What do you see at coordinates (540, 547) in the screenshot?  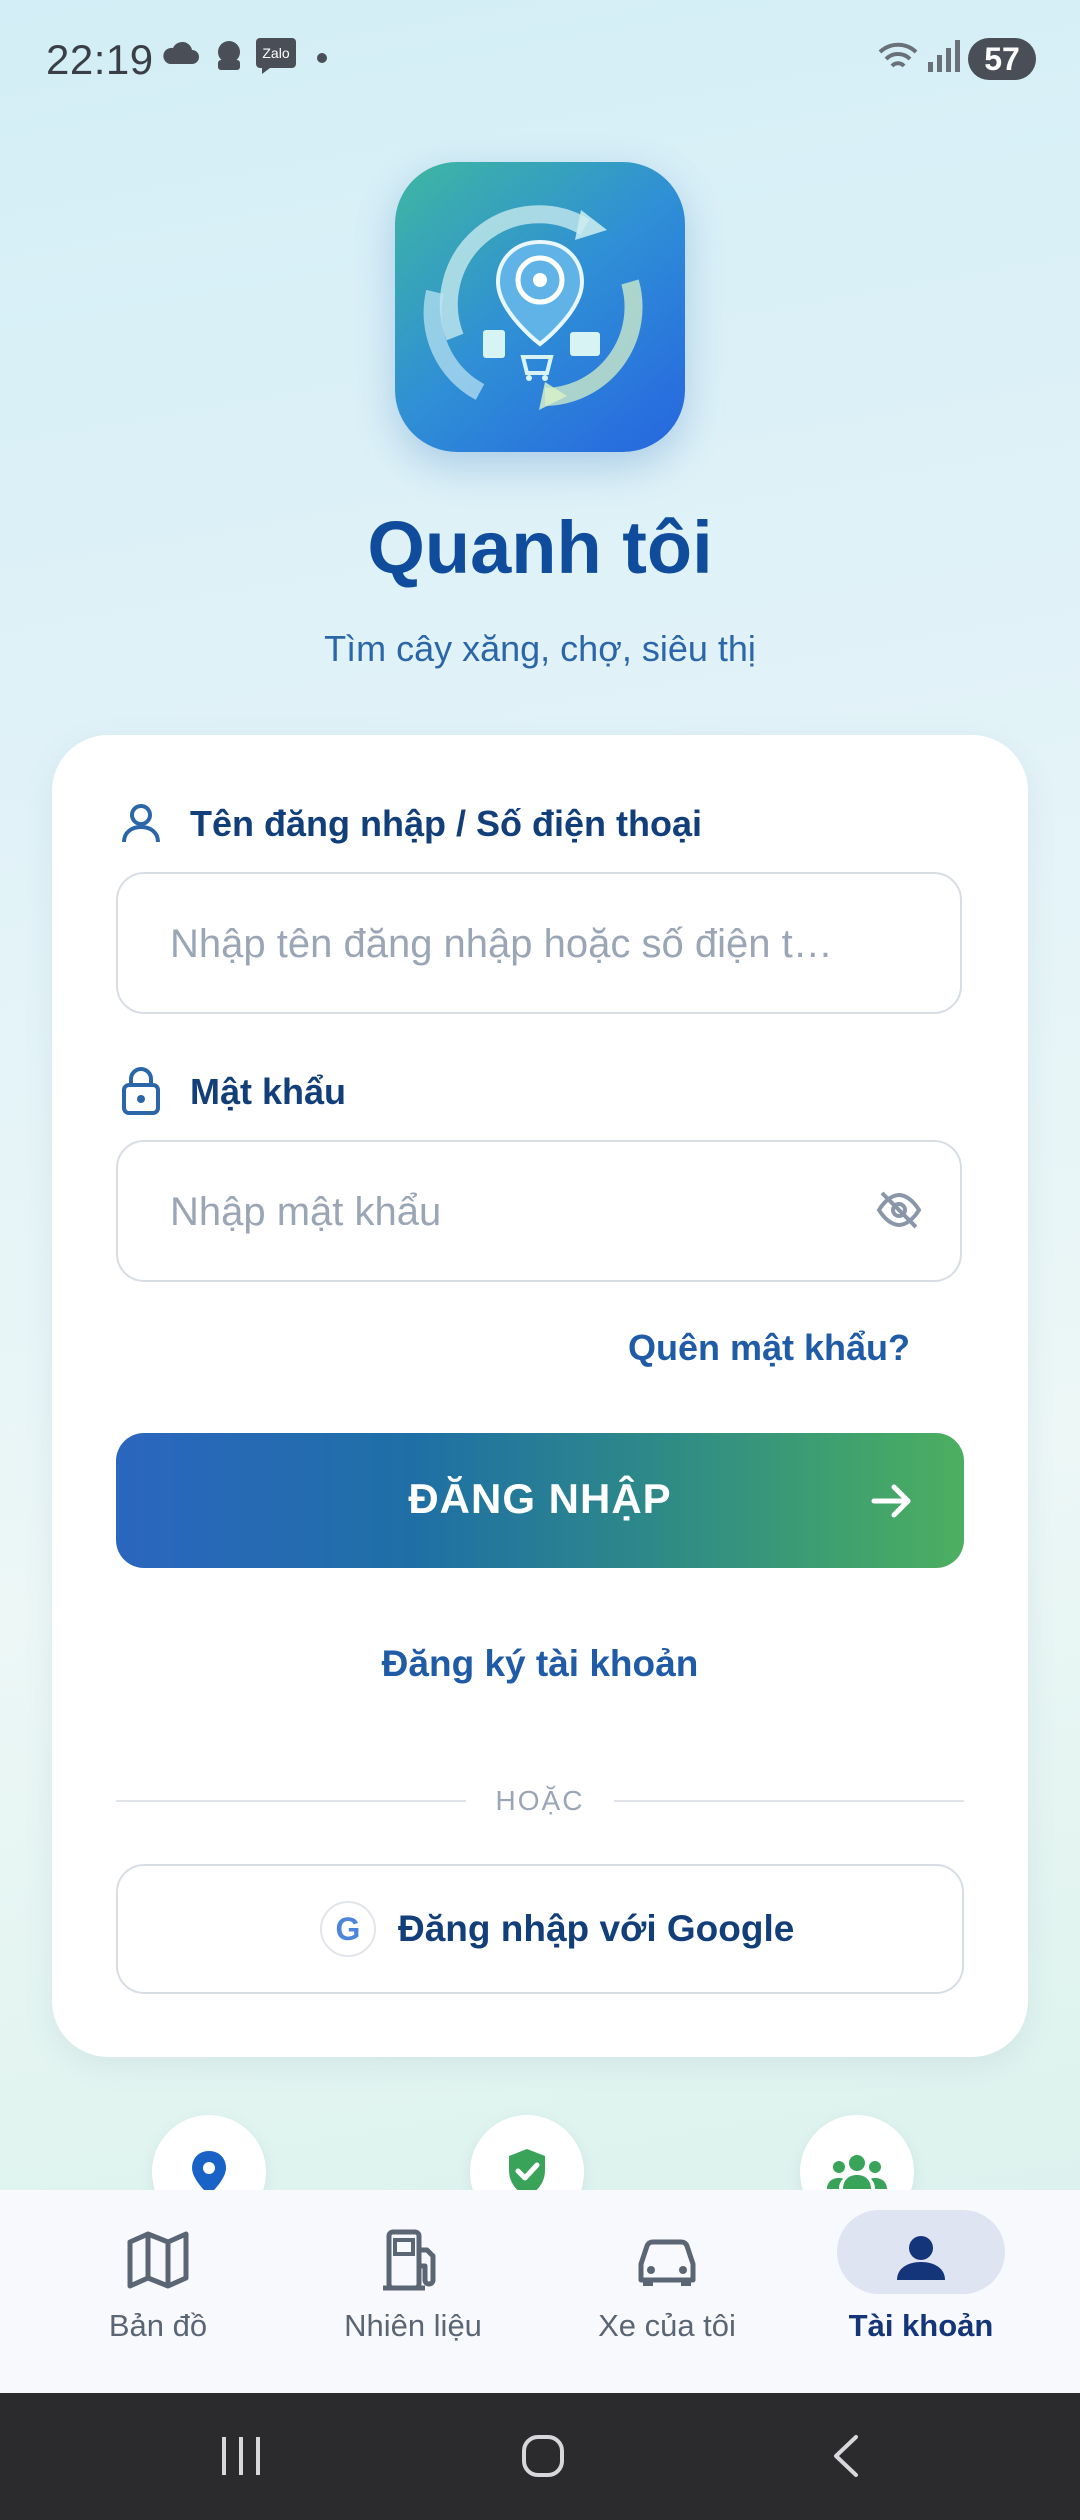 I see `app-title: Quanh tôi` at bounding box center [540, 547].